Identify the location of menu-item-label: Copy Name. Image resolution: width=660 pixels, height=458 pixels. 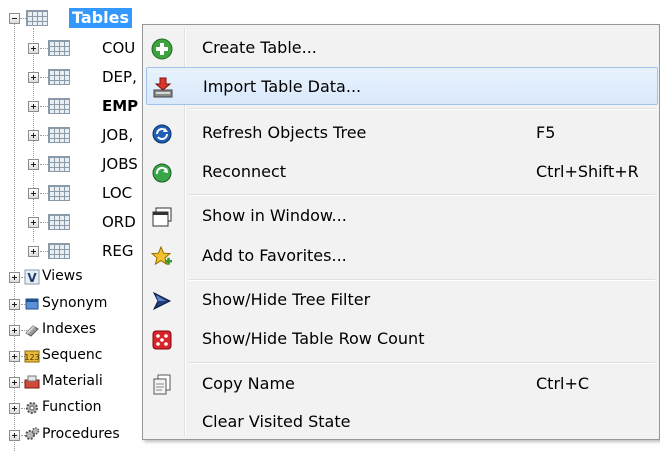
(248, 383).